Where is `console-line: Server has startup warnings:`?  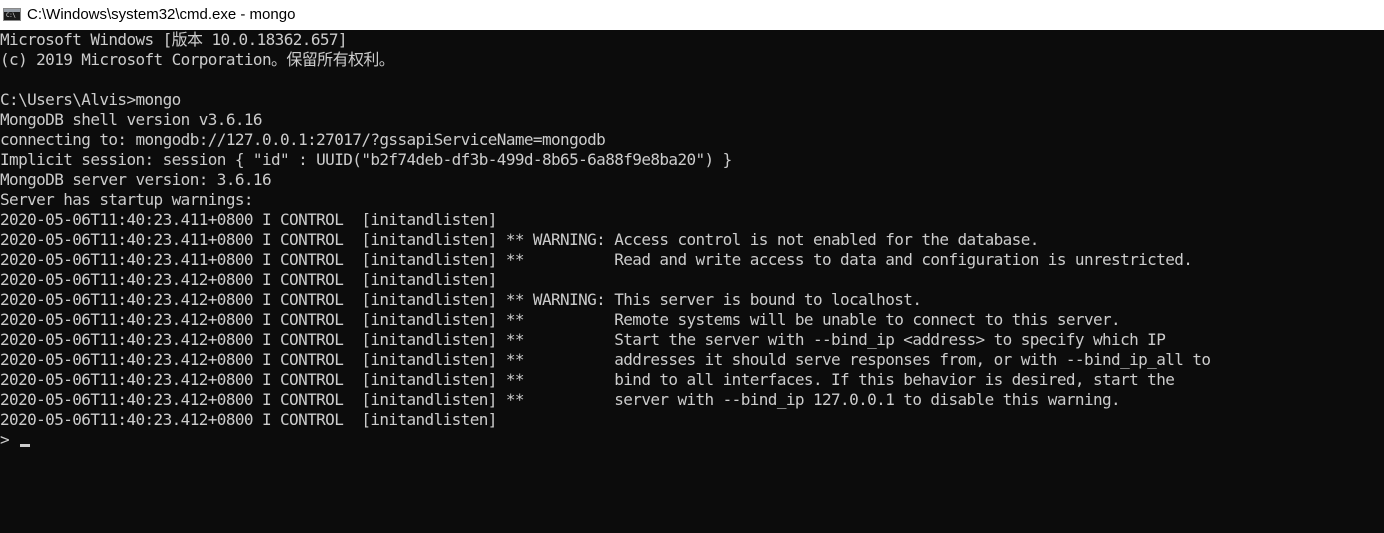
console-line: Server has startup warnings: is located at coordinates (127, 199).